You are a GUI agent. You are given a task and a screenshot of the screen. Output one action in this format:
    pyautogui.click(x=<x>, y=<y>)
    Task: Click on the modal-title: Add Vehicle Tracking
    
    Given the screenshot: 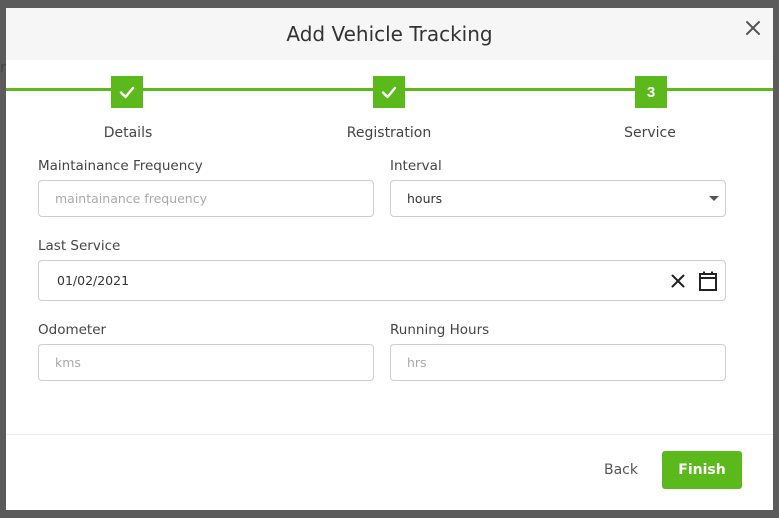 What is the action you would take?
    pyautogui.click(x=389, y=34)
    